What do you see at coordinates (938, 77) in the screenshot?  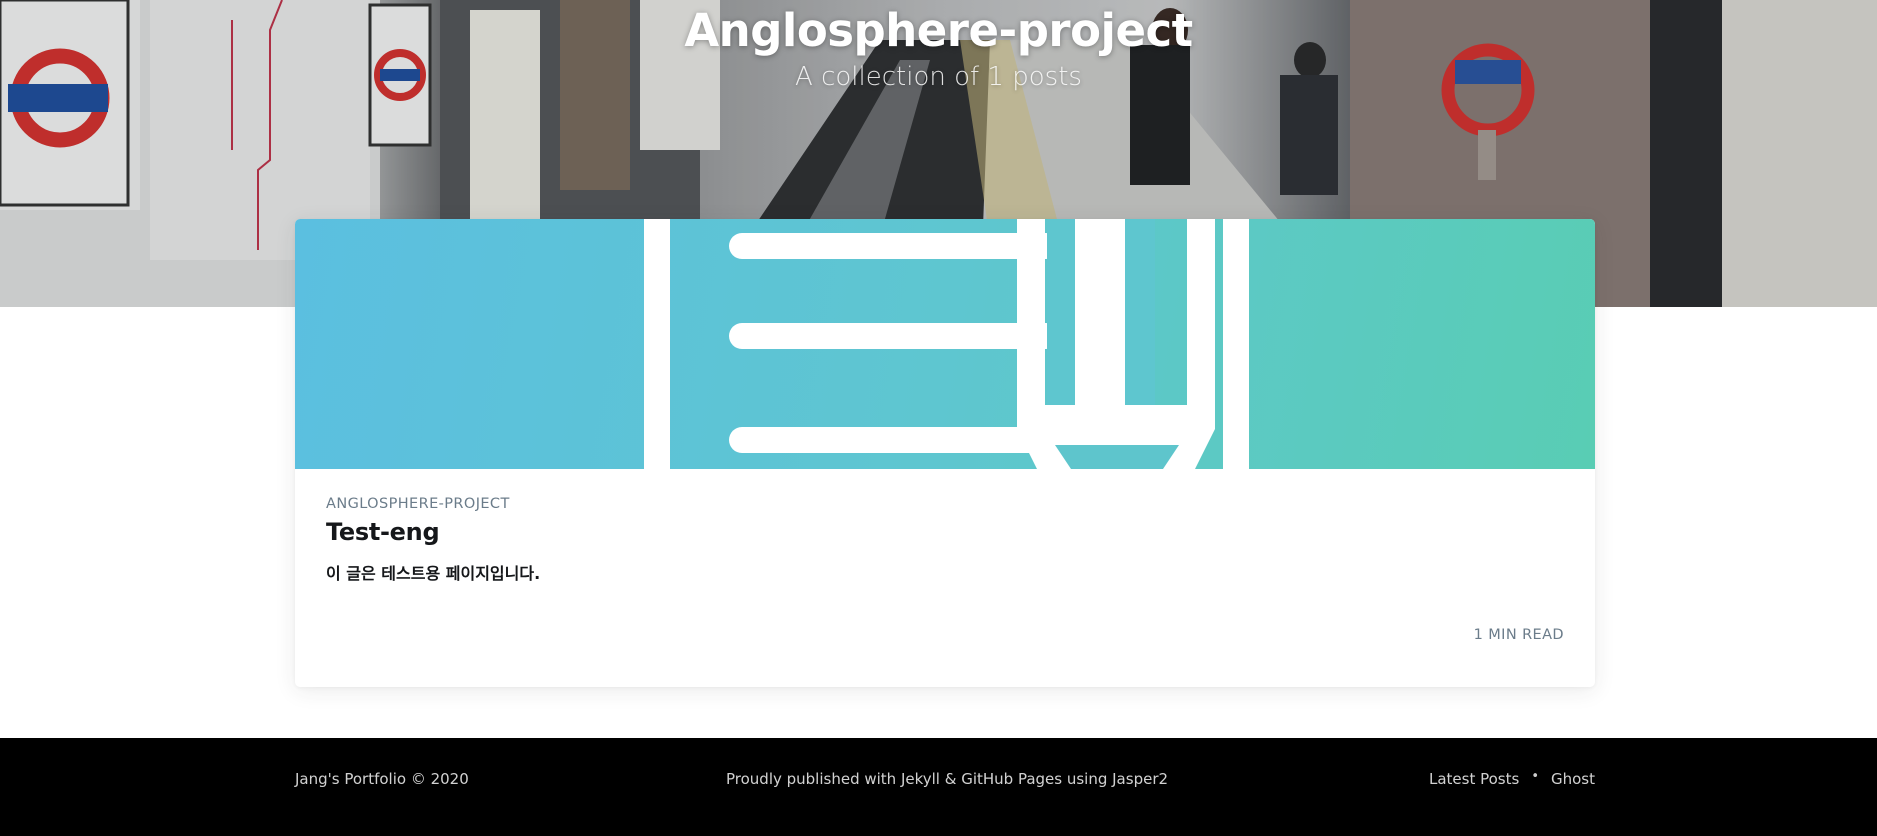 I see `page-subtitle: A collection of 1 posts` at bounding box center [938, 77].